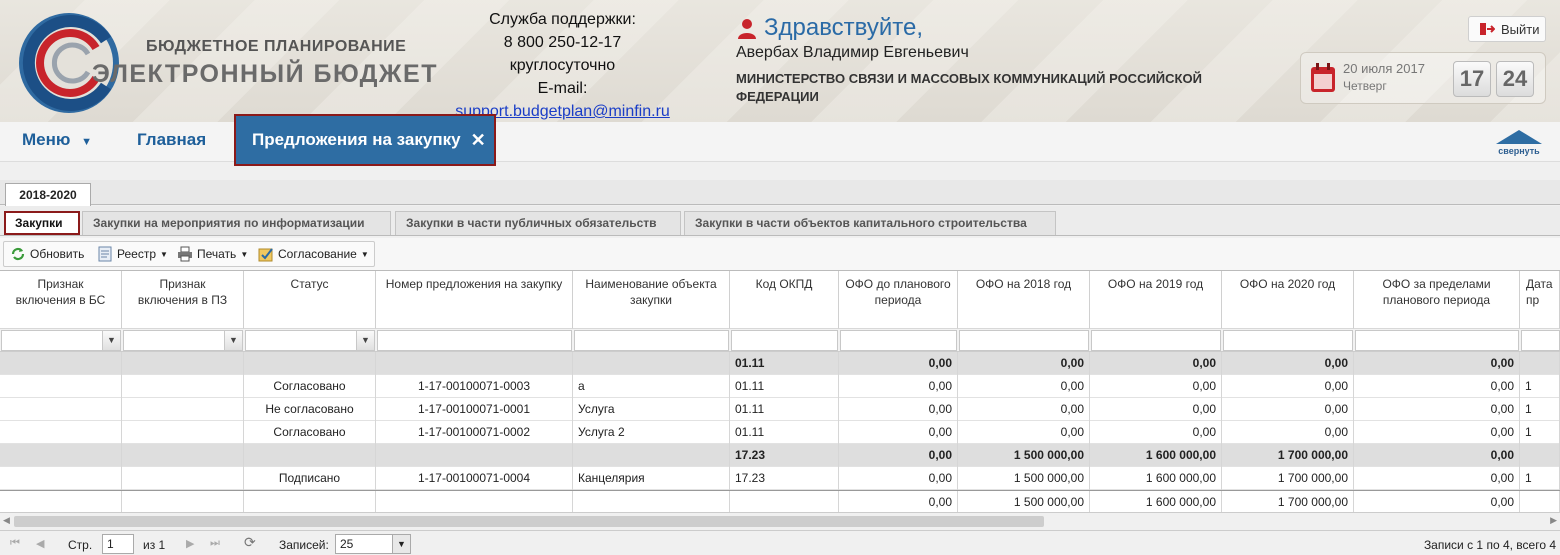 The width and height of the screenshot is (1560, 555). What do you see at coordinates (651, 432) in the screenshot?
I see `cell-object-name: Услуга 2` at bounding box center [651, 432].